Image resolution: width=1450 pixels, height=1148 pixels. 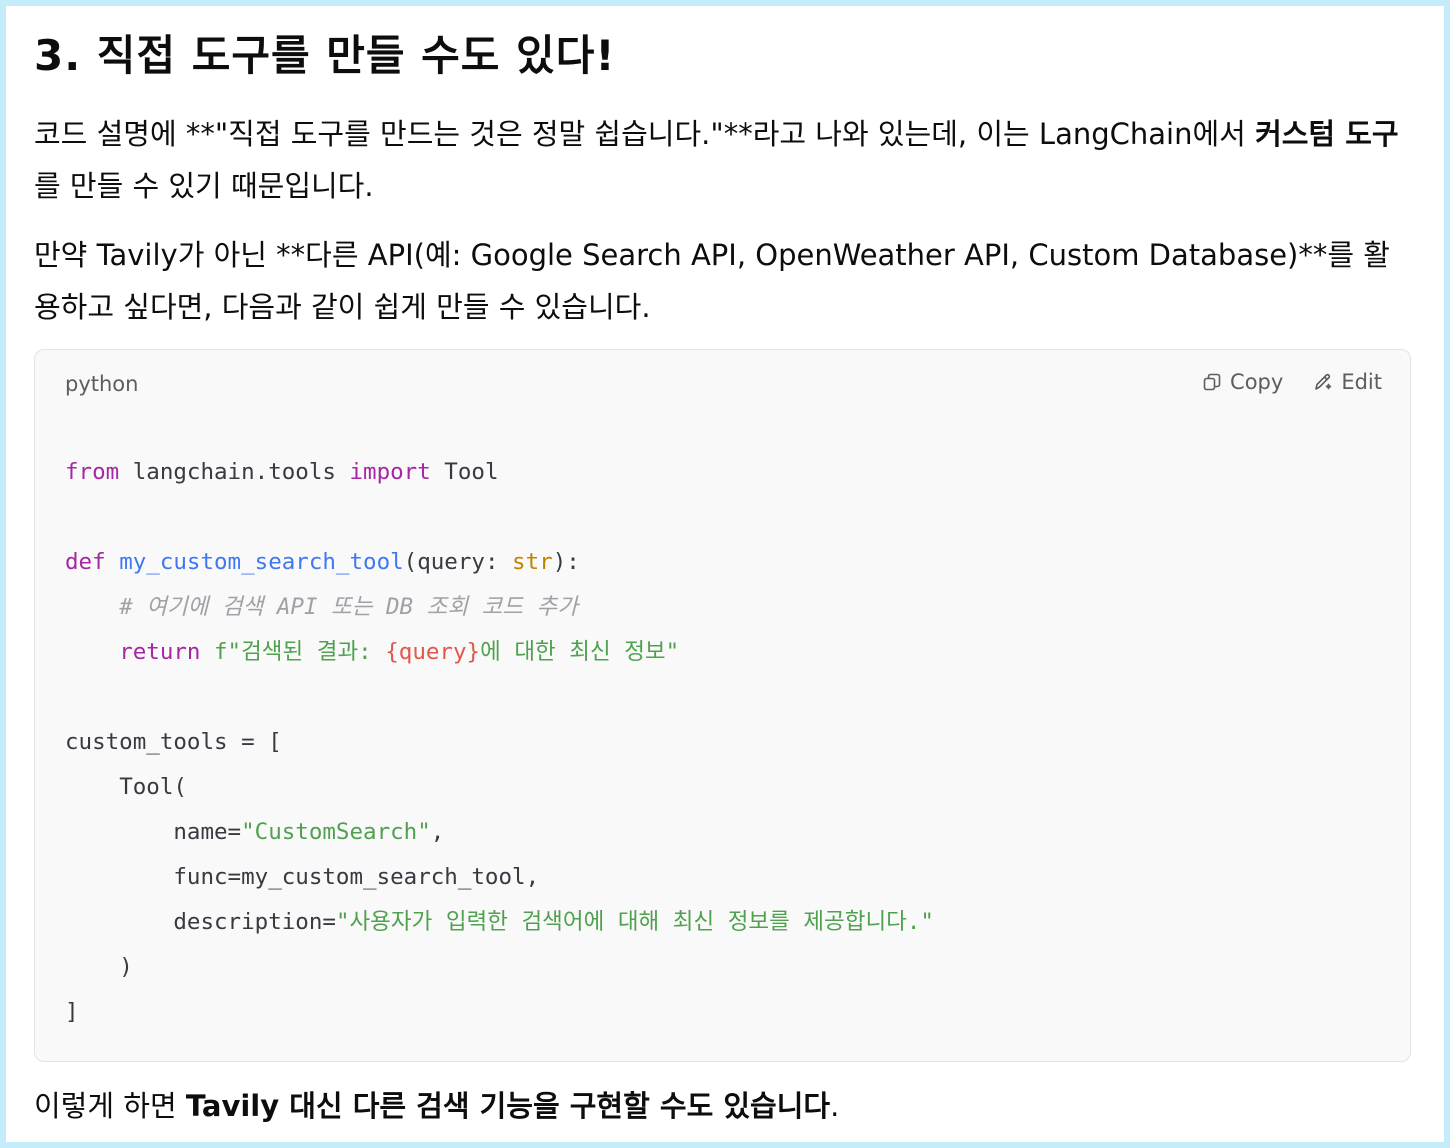 What do you see at coordinates (102, 384) in the screenshot?
I see `code-language-label: python` at bounding box center [102, 384].